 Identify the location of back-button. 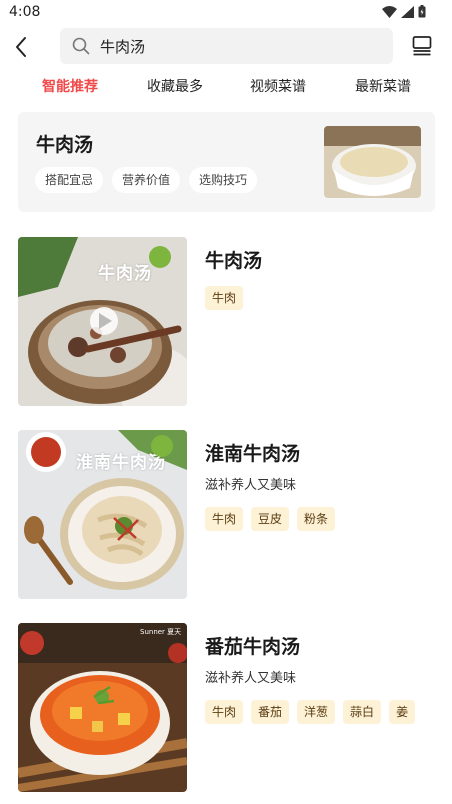
(22, 47).